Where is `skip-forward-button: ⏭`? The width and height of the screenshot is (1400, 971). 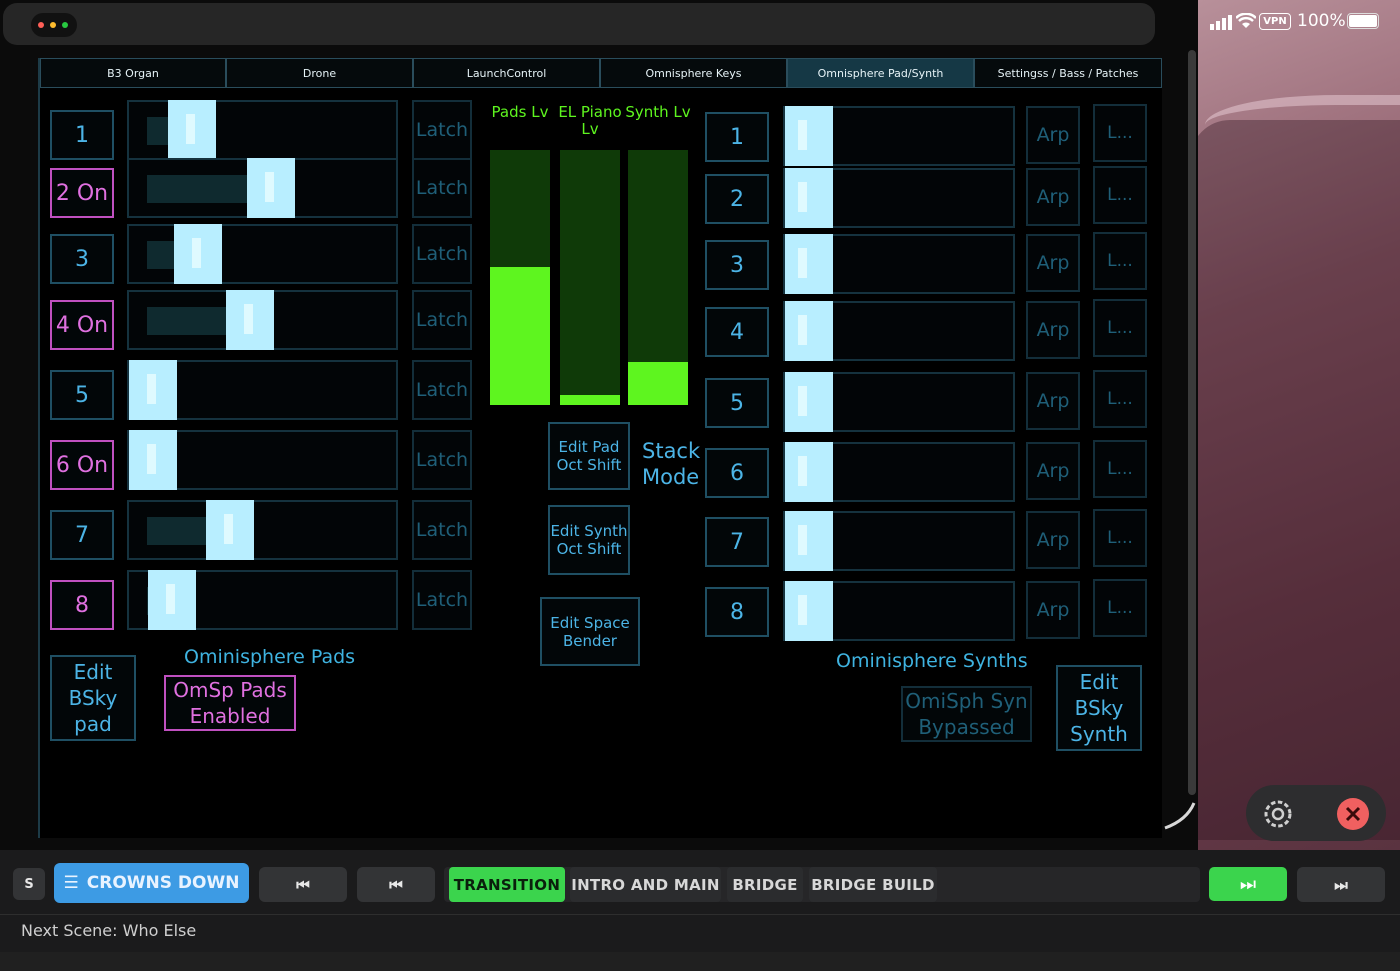 skip-forward-button: ⏭ is located at coordinates (1341, 884).